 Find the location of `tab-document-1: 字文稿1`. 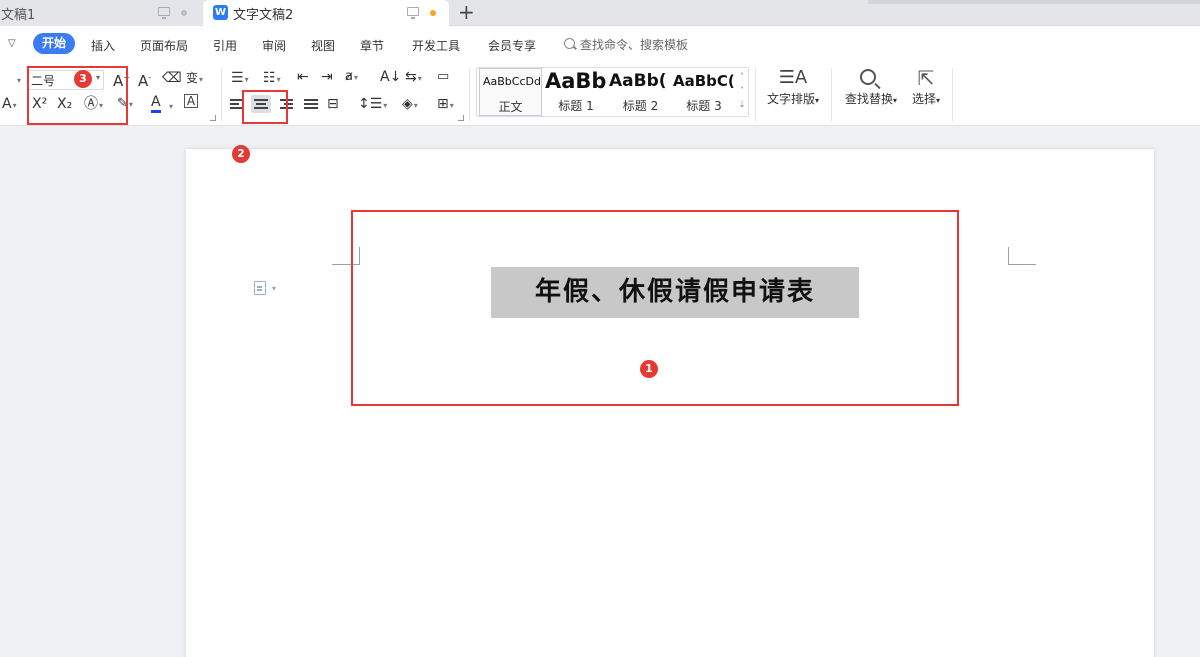

tab-document-1: 字文稿1 is located at coordinates (100, 13).